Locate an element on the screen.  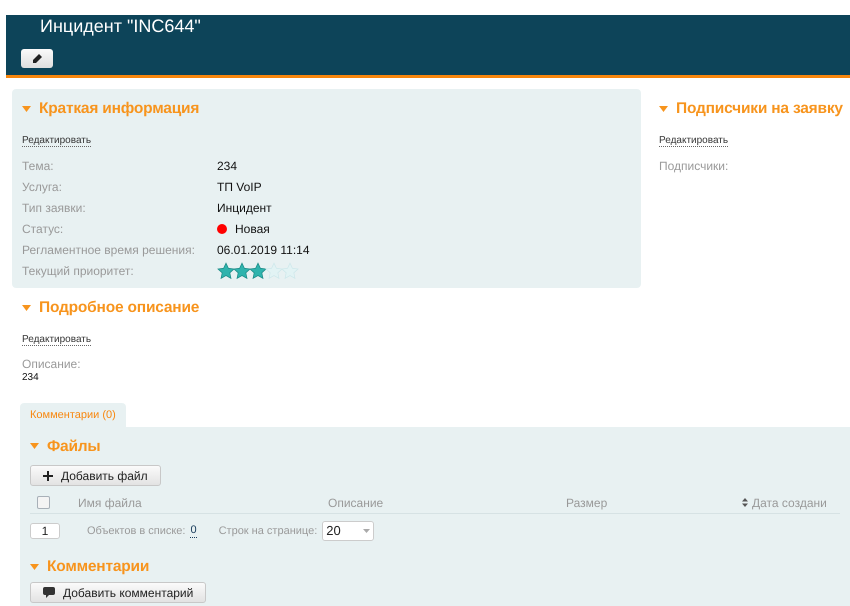
add-file-button: Добавить файл is located at coordinates (95, 475).